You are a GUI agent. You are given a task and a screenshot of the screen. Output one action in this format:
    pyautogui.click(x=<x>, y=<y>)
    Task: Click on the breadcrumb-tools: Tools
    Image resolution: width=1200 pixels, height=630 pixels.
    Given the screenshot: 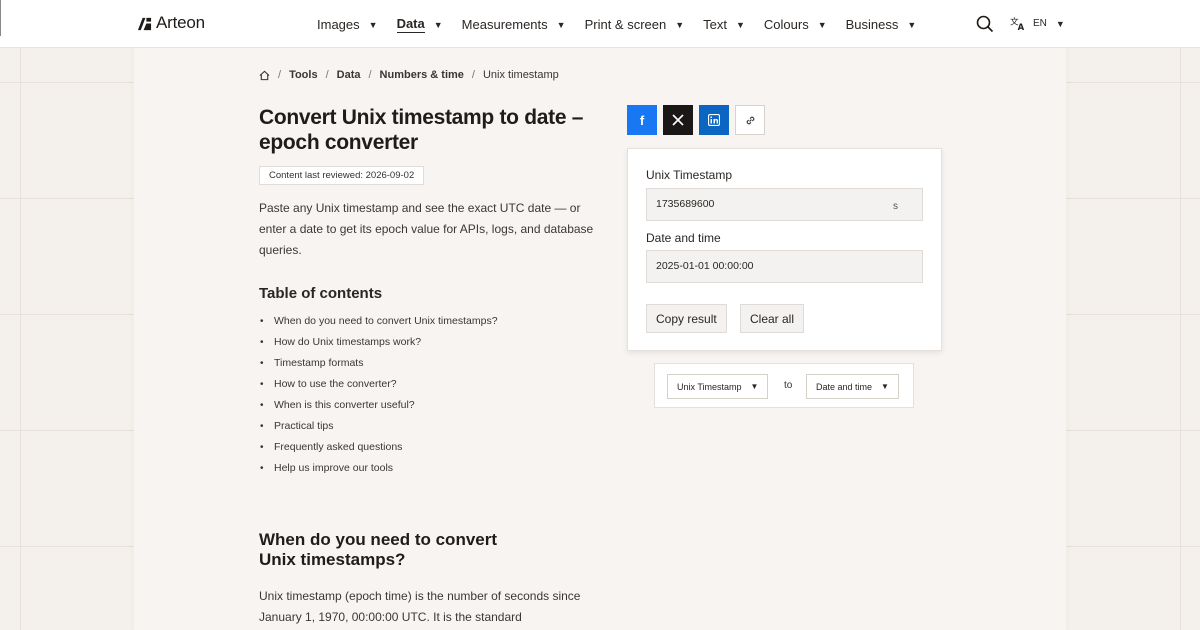 What is the action you would take?
    pyautogui.click(x=303, y=75)
    